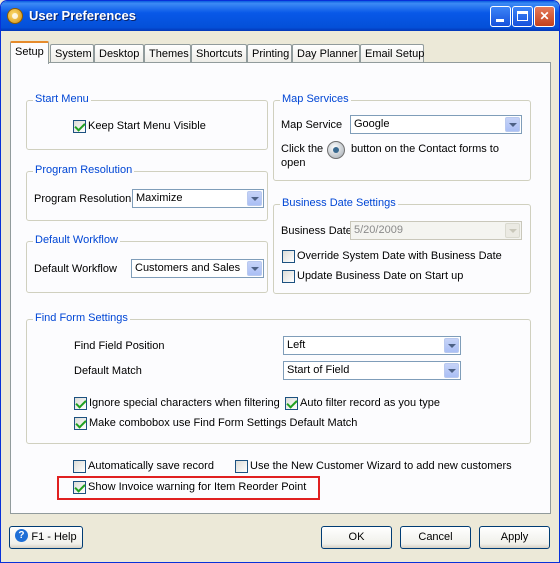  Describe the element at coordinates (76, 240) in the screenshot. I see `group-title: Default Workflow` at that location.